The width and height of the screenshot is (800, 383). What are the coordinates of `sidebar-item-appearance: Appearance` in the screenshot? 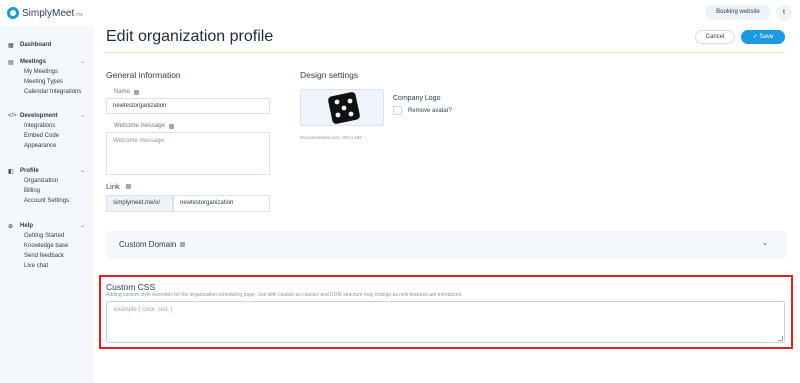 It's located at (46, 146).